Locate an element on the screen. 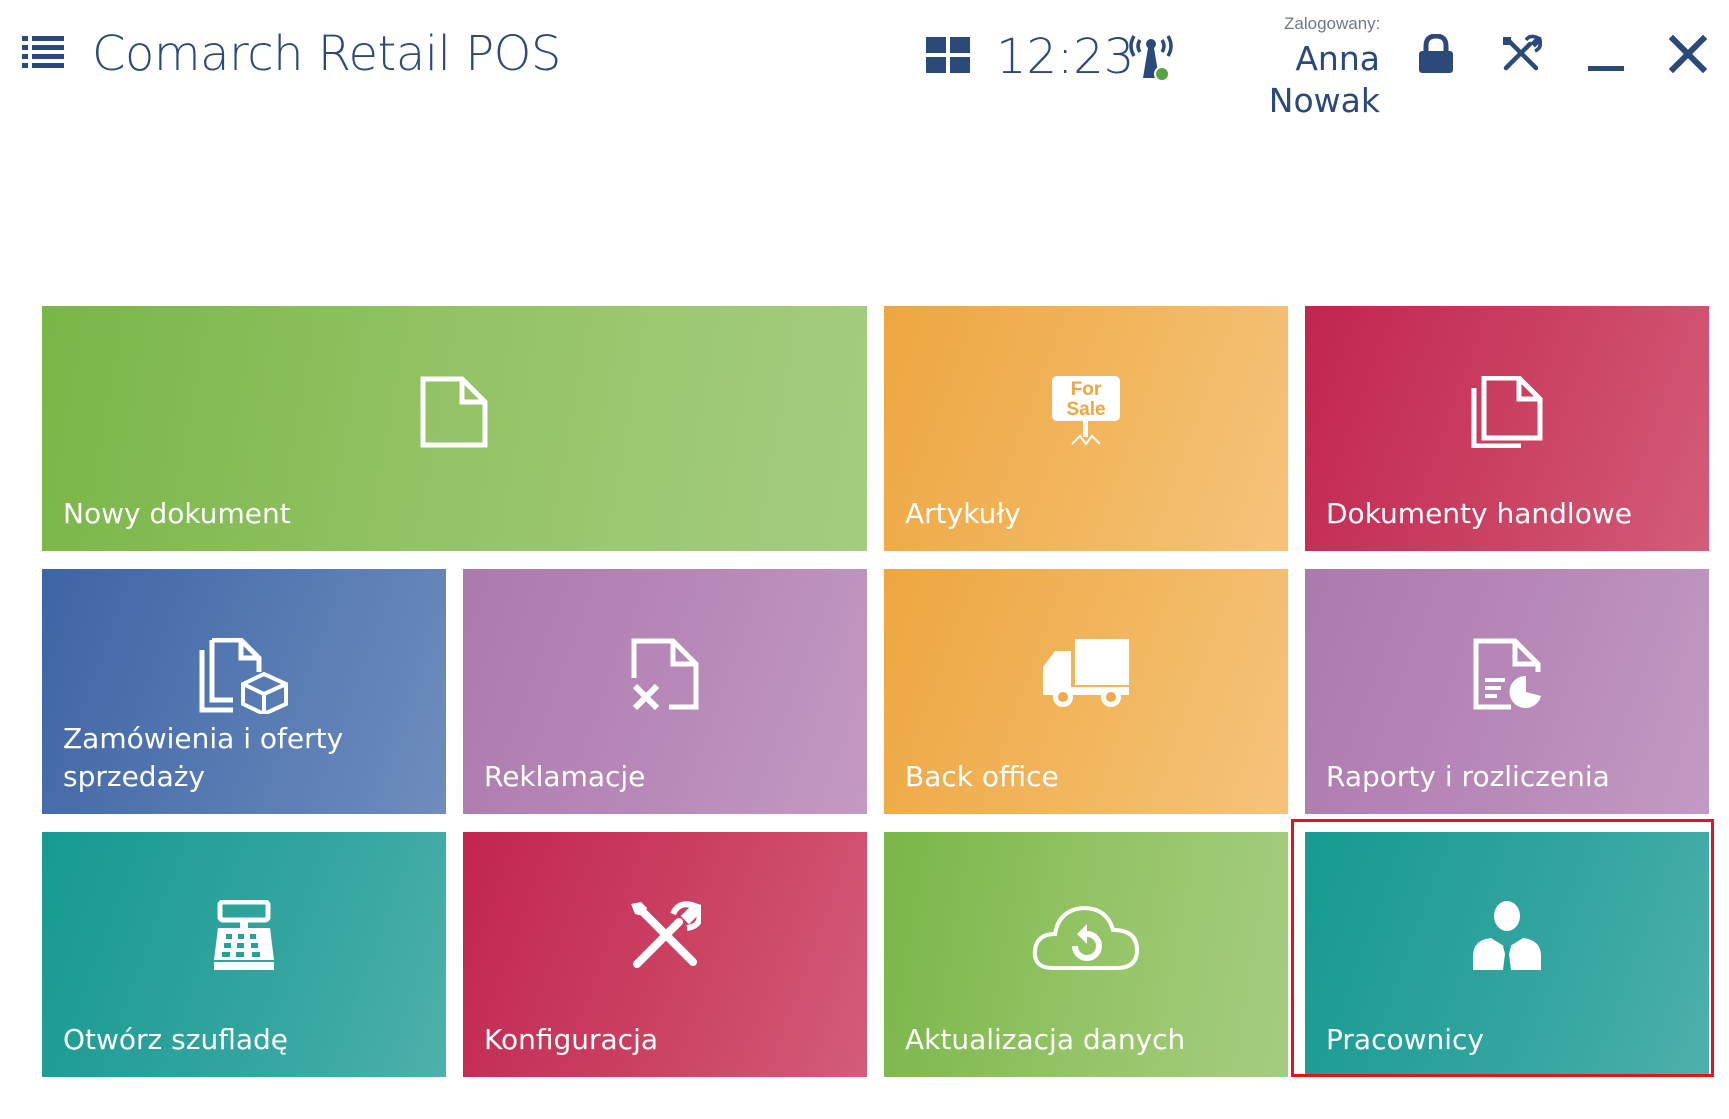 The width and height of the screenshot is (1729, 1119). truck-icon is located at coordinates (1086, 673).